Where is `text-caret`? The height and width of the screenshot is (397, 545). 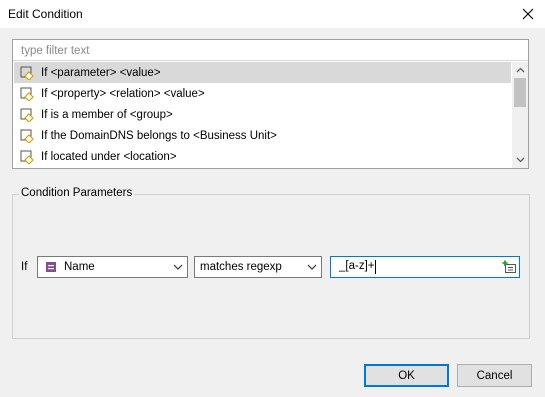
text-caret is located at coordinates (375, 267).